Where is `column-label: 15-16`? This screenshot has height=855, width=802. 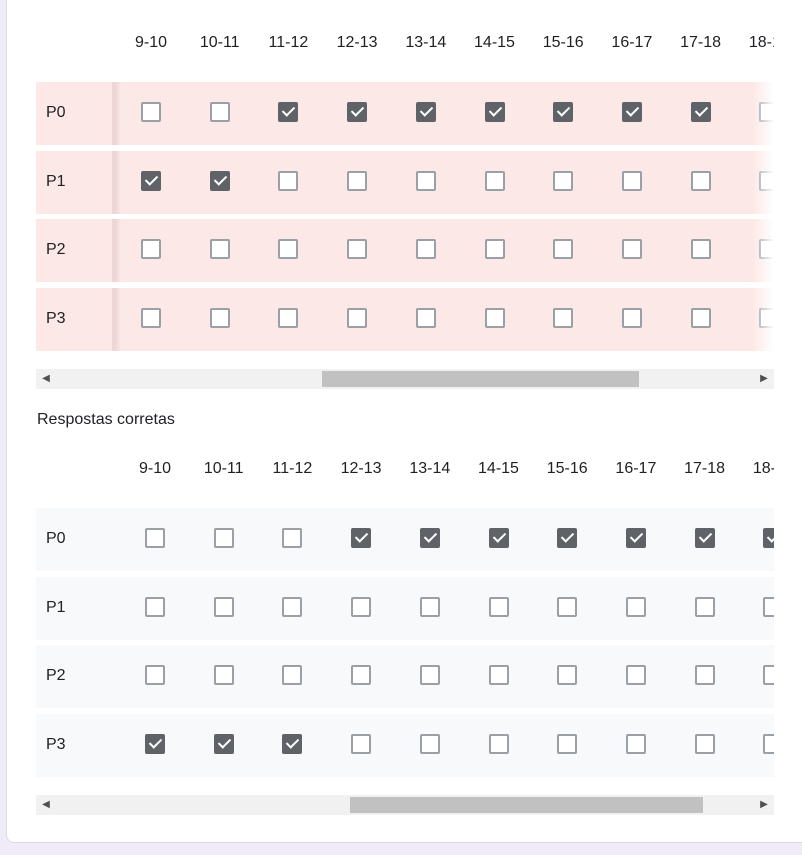 column-label: 15-16 is located at coordinates (567, 468).